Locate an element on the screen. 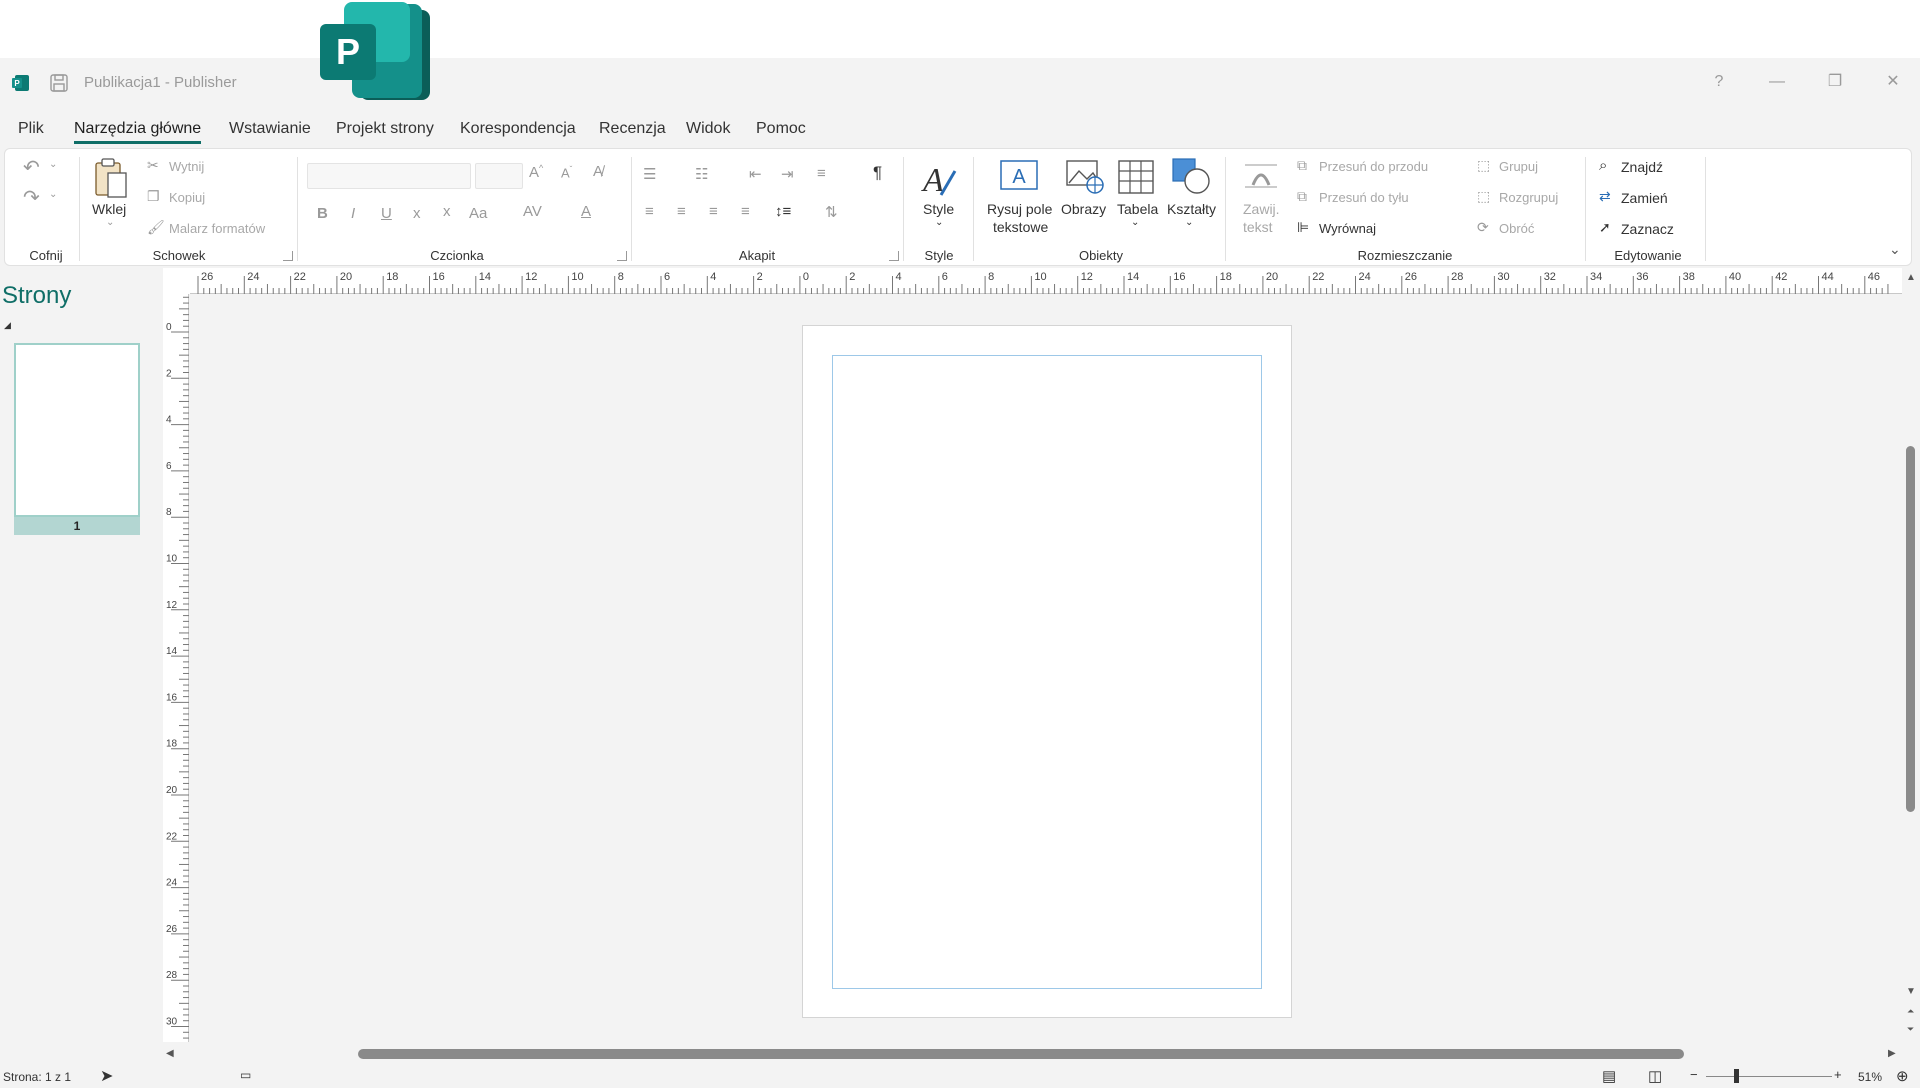 This screenshot has height=1088, width=1920. undo-dropdown-icon: ⌄ is located at coordinates (53, 164).